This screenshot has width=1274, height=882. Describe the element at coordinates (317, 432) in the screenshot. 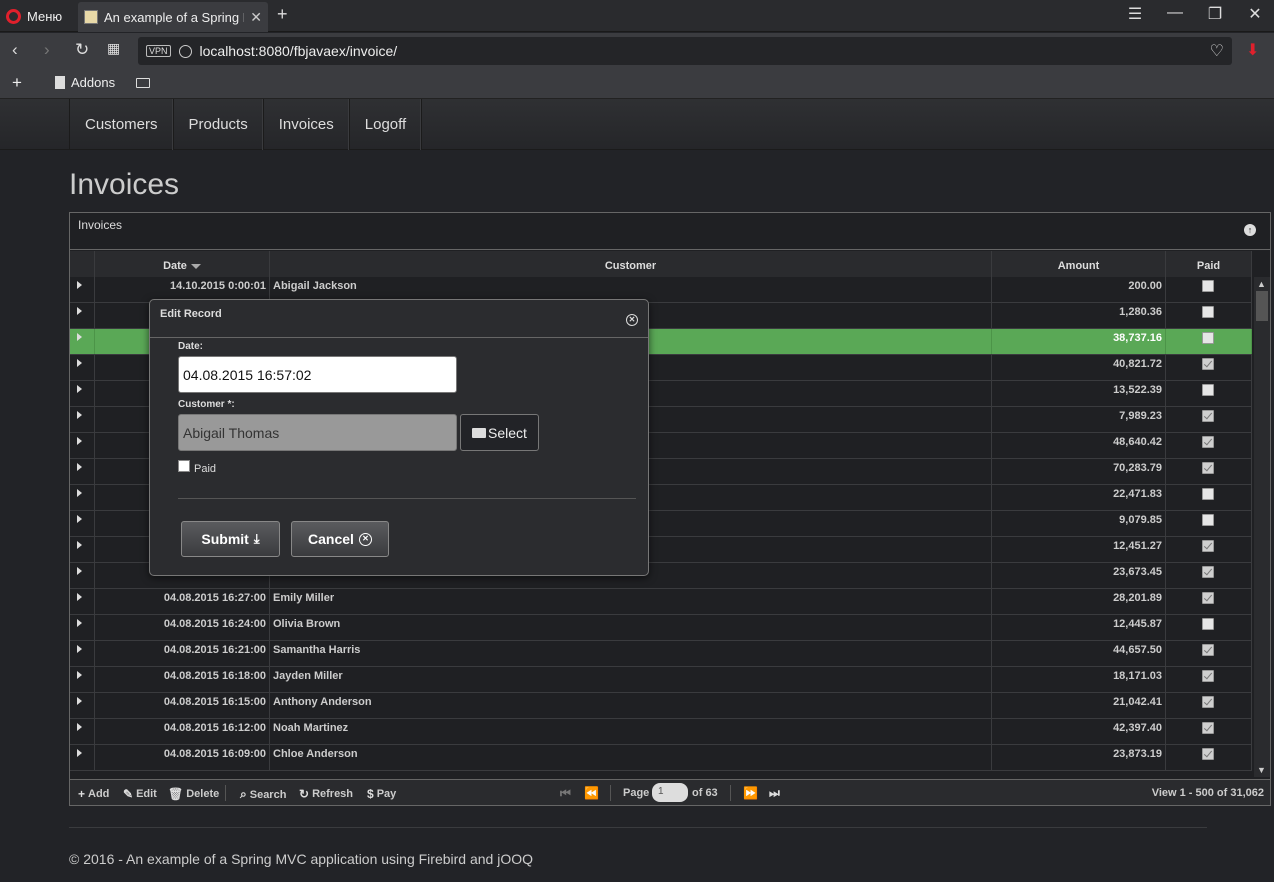

I see `customer-input: Abigail Thomas` at that location.